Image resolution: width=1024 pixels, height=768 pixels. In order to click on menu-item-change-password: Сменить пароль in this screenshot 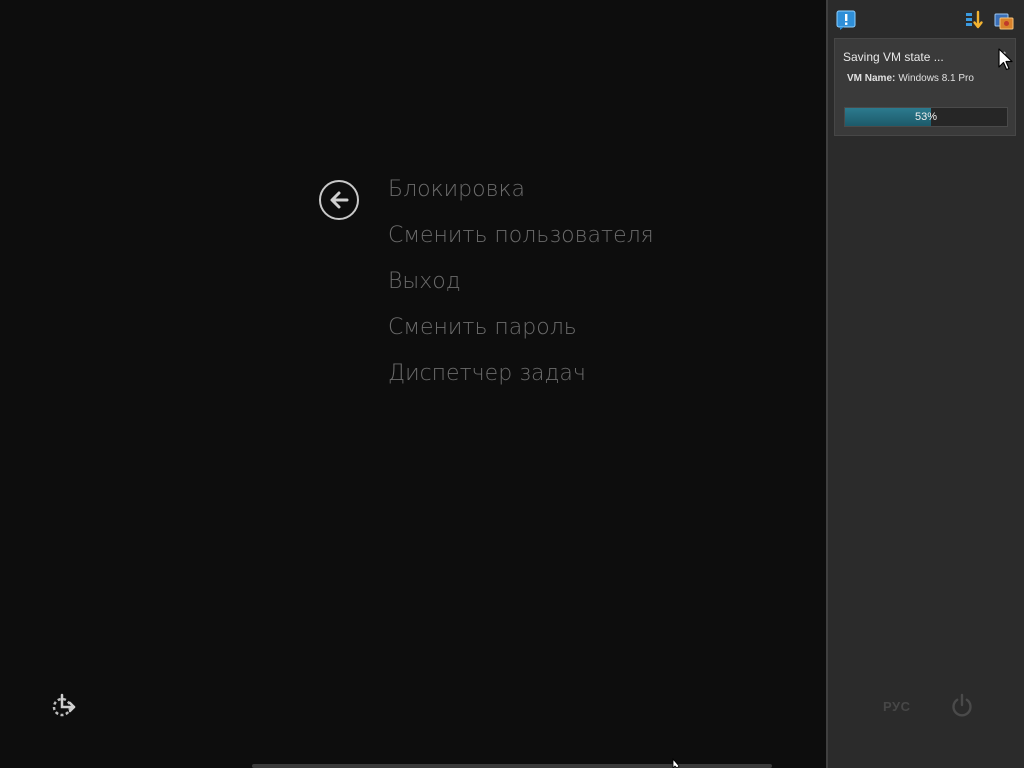, I will do `click(521, 333)`.